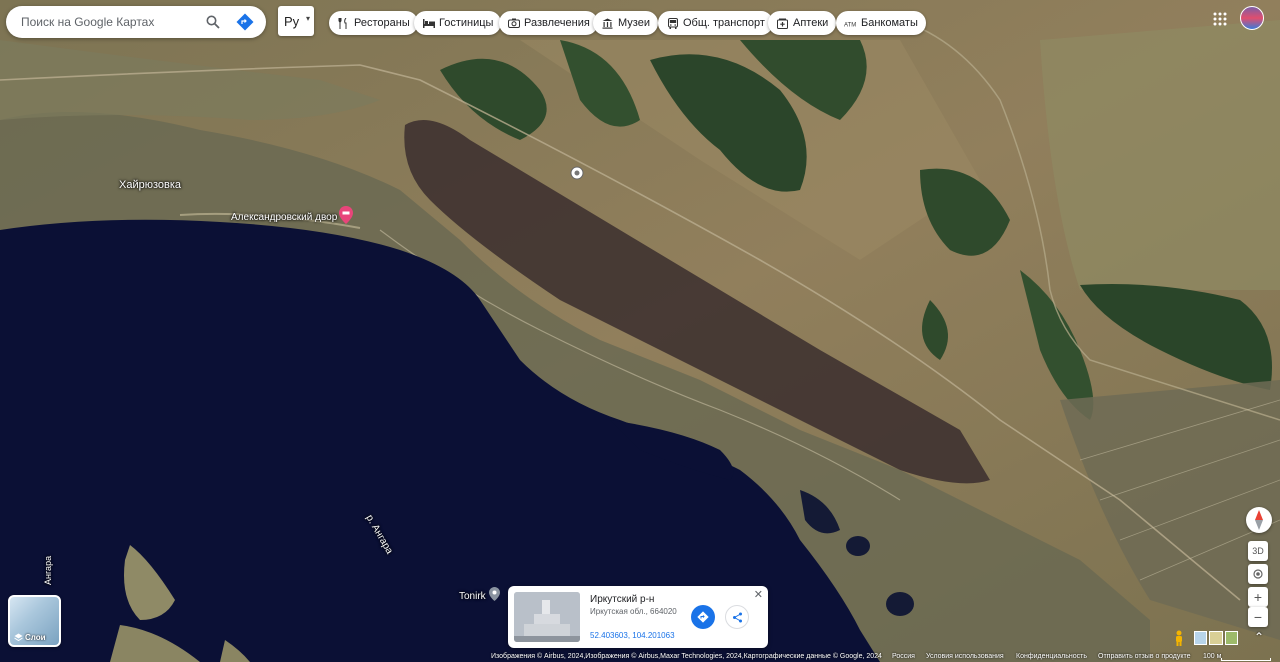  Describe the element at coordinates (213, 22) in the screenshot. I see `search-icon` at that location.